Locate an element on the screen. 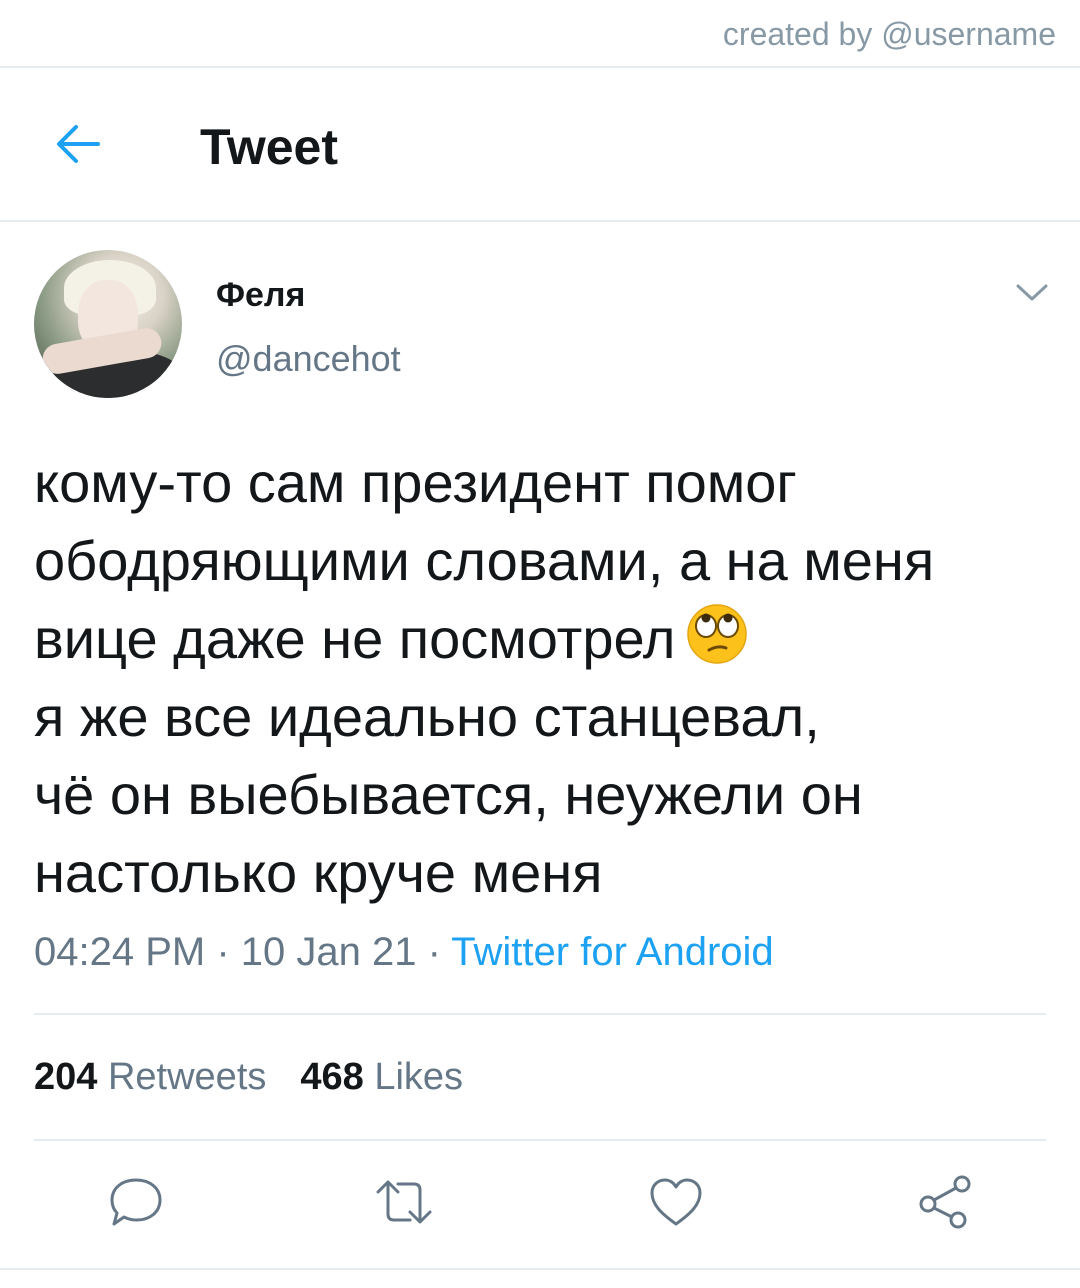 Image resolution: width=1080 pixels, height=1288 pixels. meta-divider is located at coordinates (540, 1014).